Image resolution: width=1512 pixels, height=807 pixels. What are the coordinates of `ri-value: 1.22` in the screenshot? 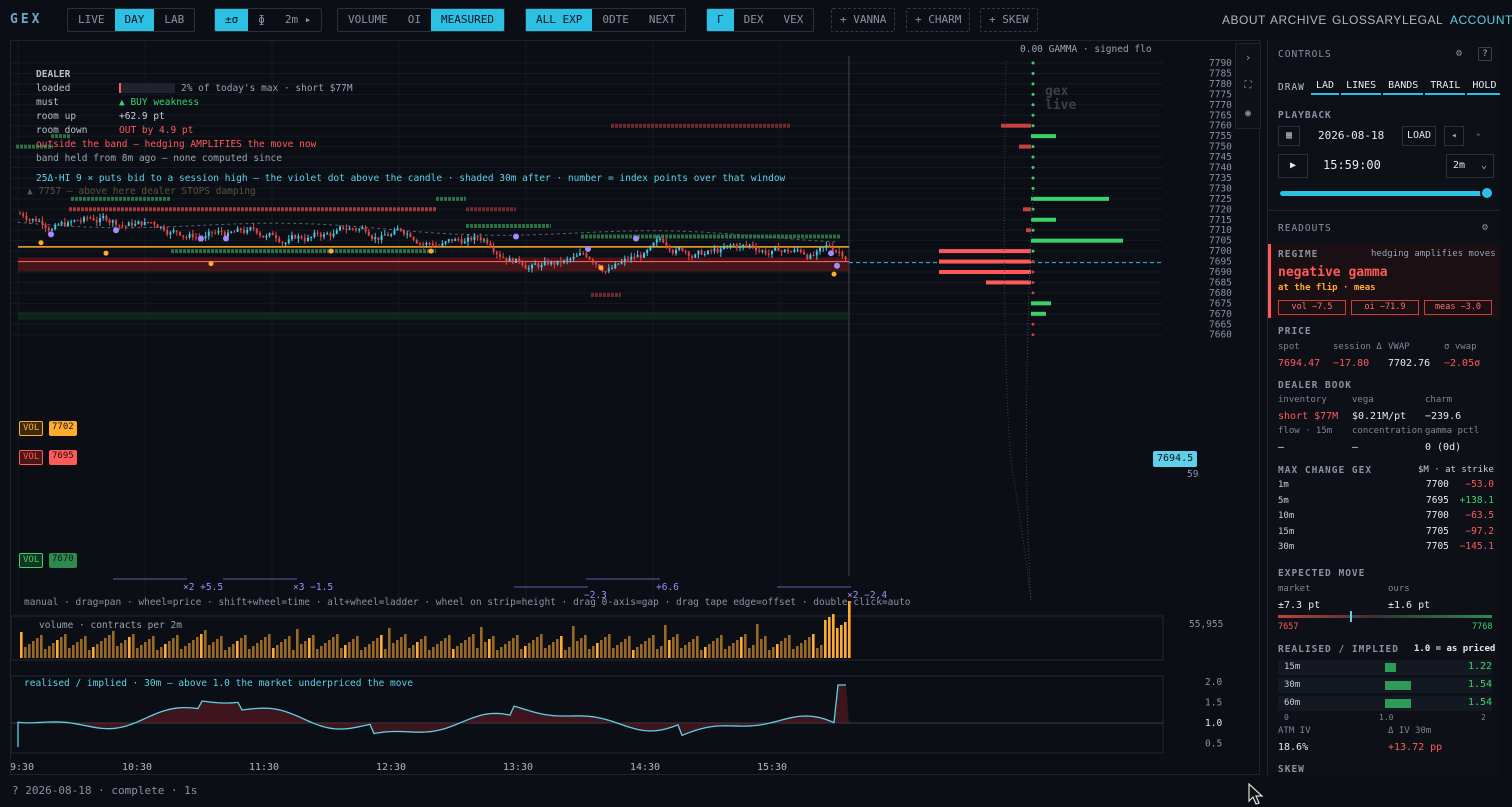 It's located at (1480, 666).